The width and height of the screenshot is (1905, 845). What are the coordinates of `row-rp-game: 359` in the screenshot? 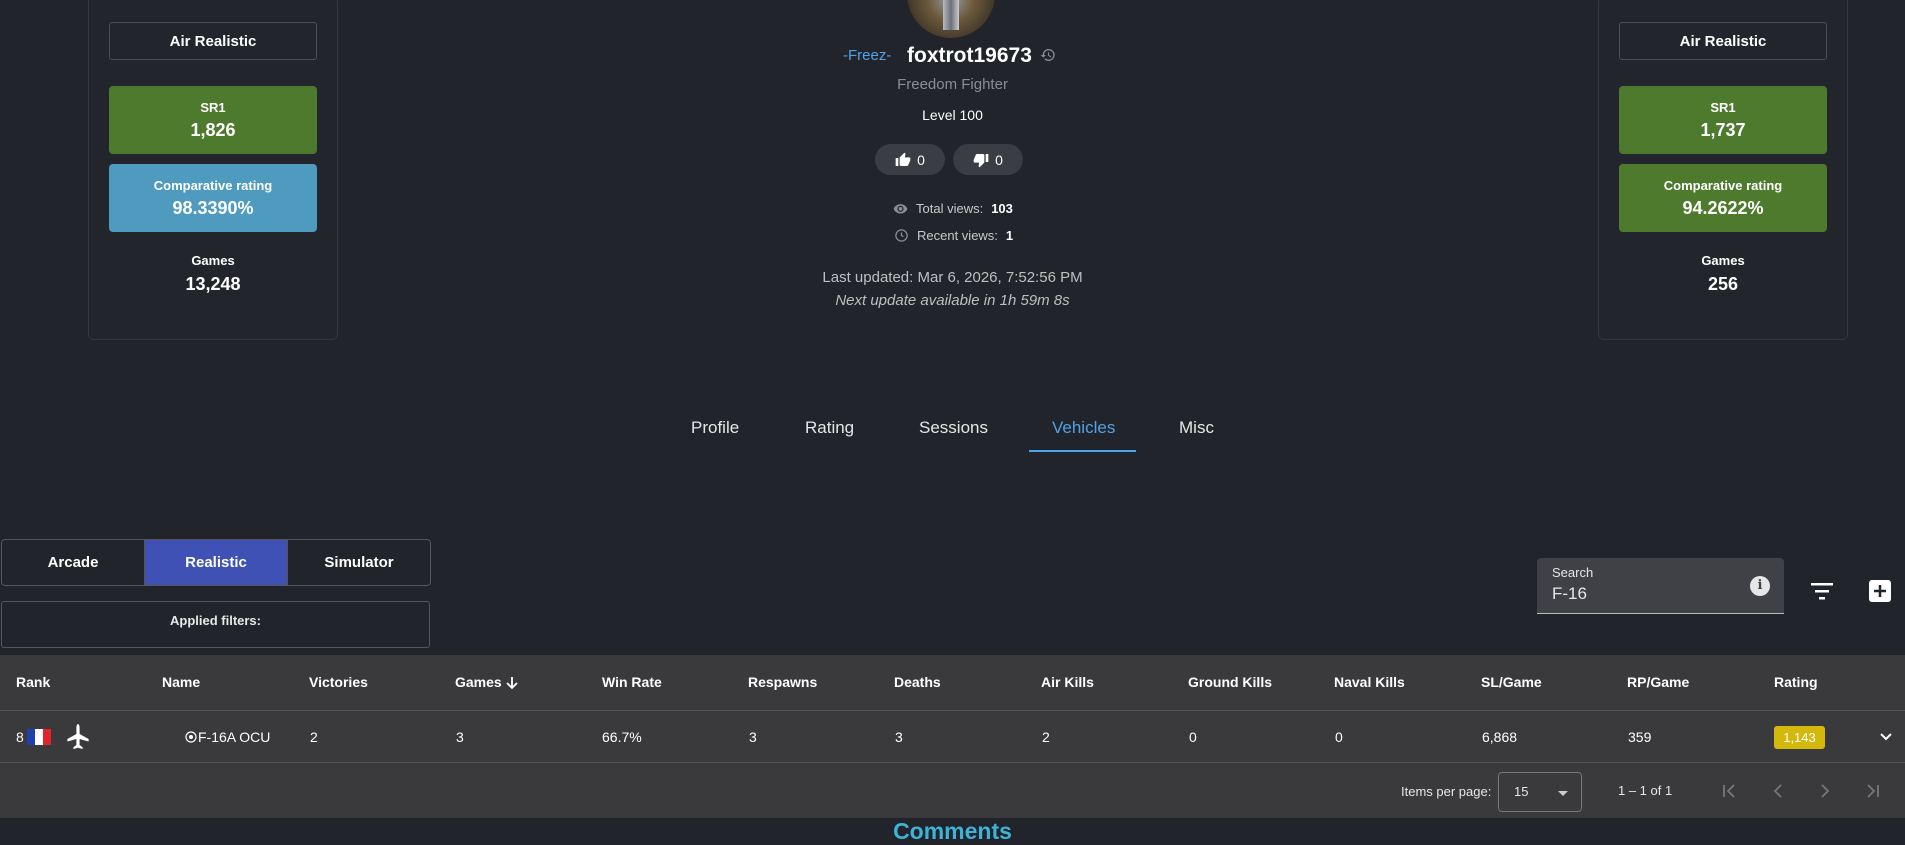 It's located at (1640, 737).